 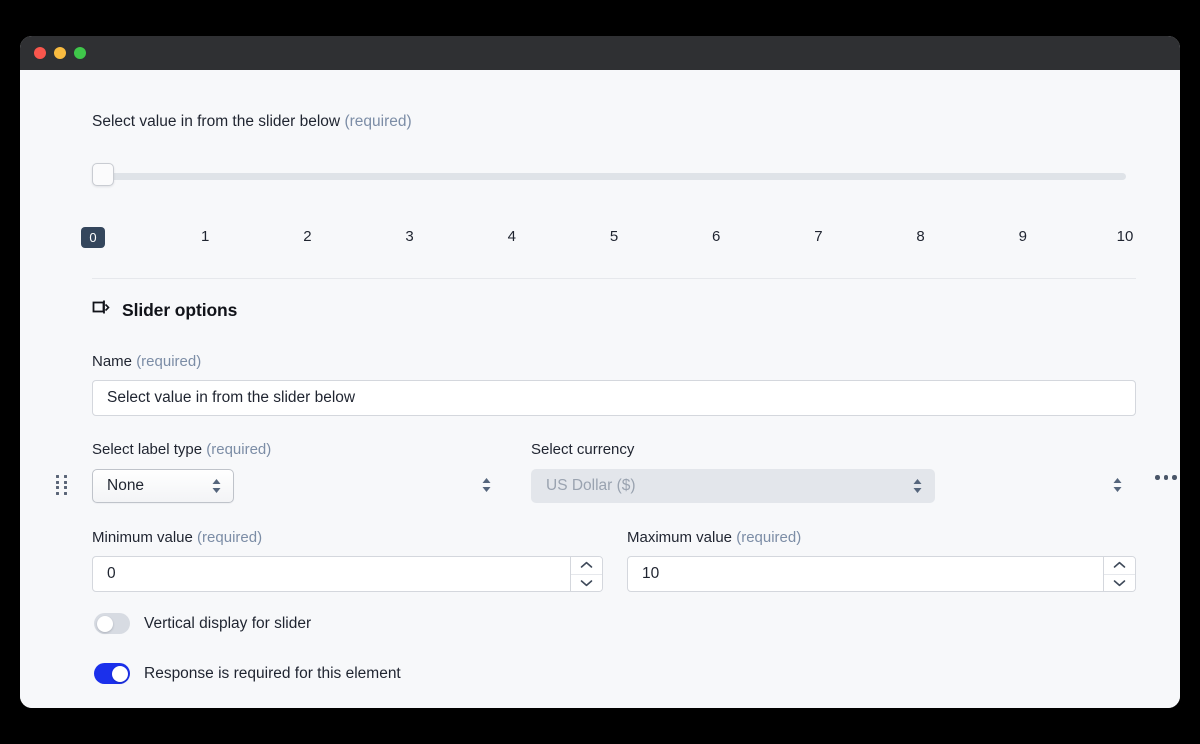 I want to click on close-window-button, so click(x=40, y=53).